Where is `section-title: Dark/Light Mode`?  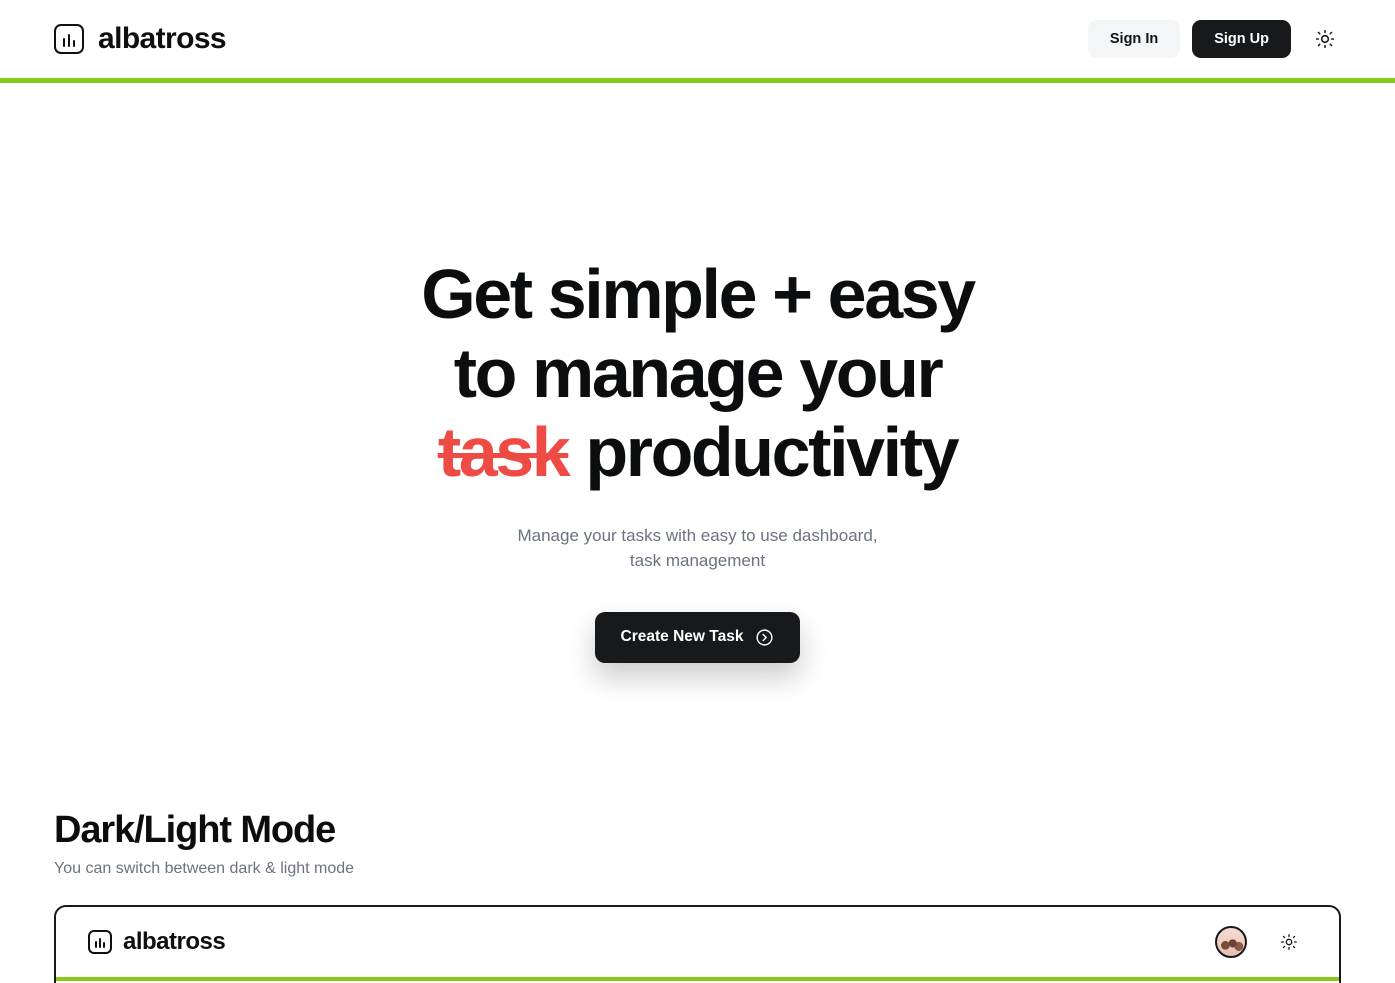
section-title: Dark/Light Mode is located at coordinates (195, 829).